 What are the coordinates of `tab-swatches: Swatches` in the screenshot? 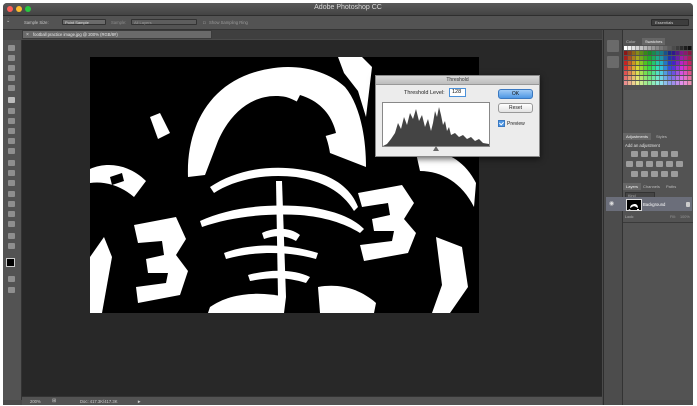 It's located at (654, 41).